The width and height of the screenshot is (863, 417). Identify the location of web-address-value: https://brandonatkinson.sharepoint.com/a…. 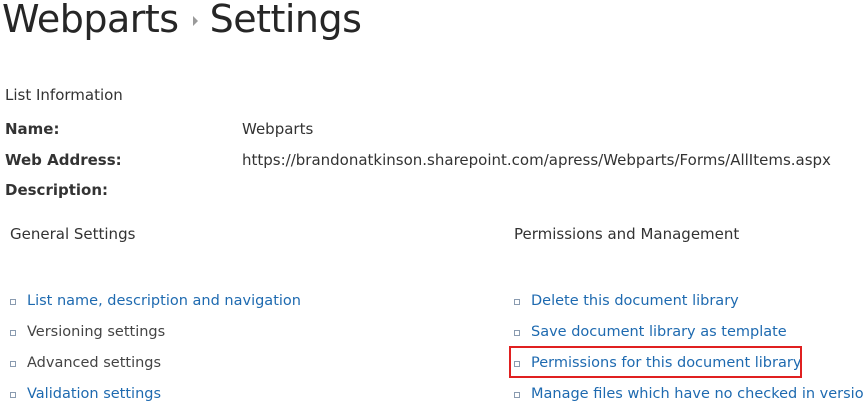
(536, 160).